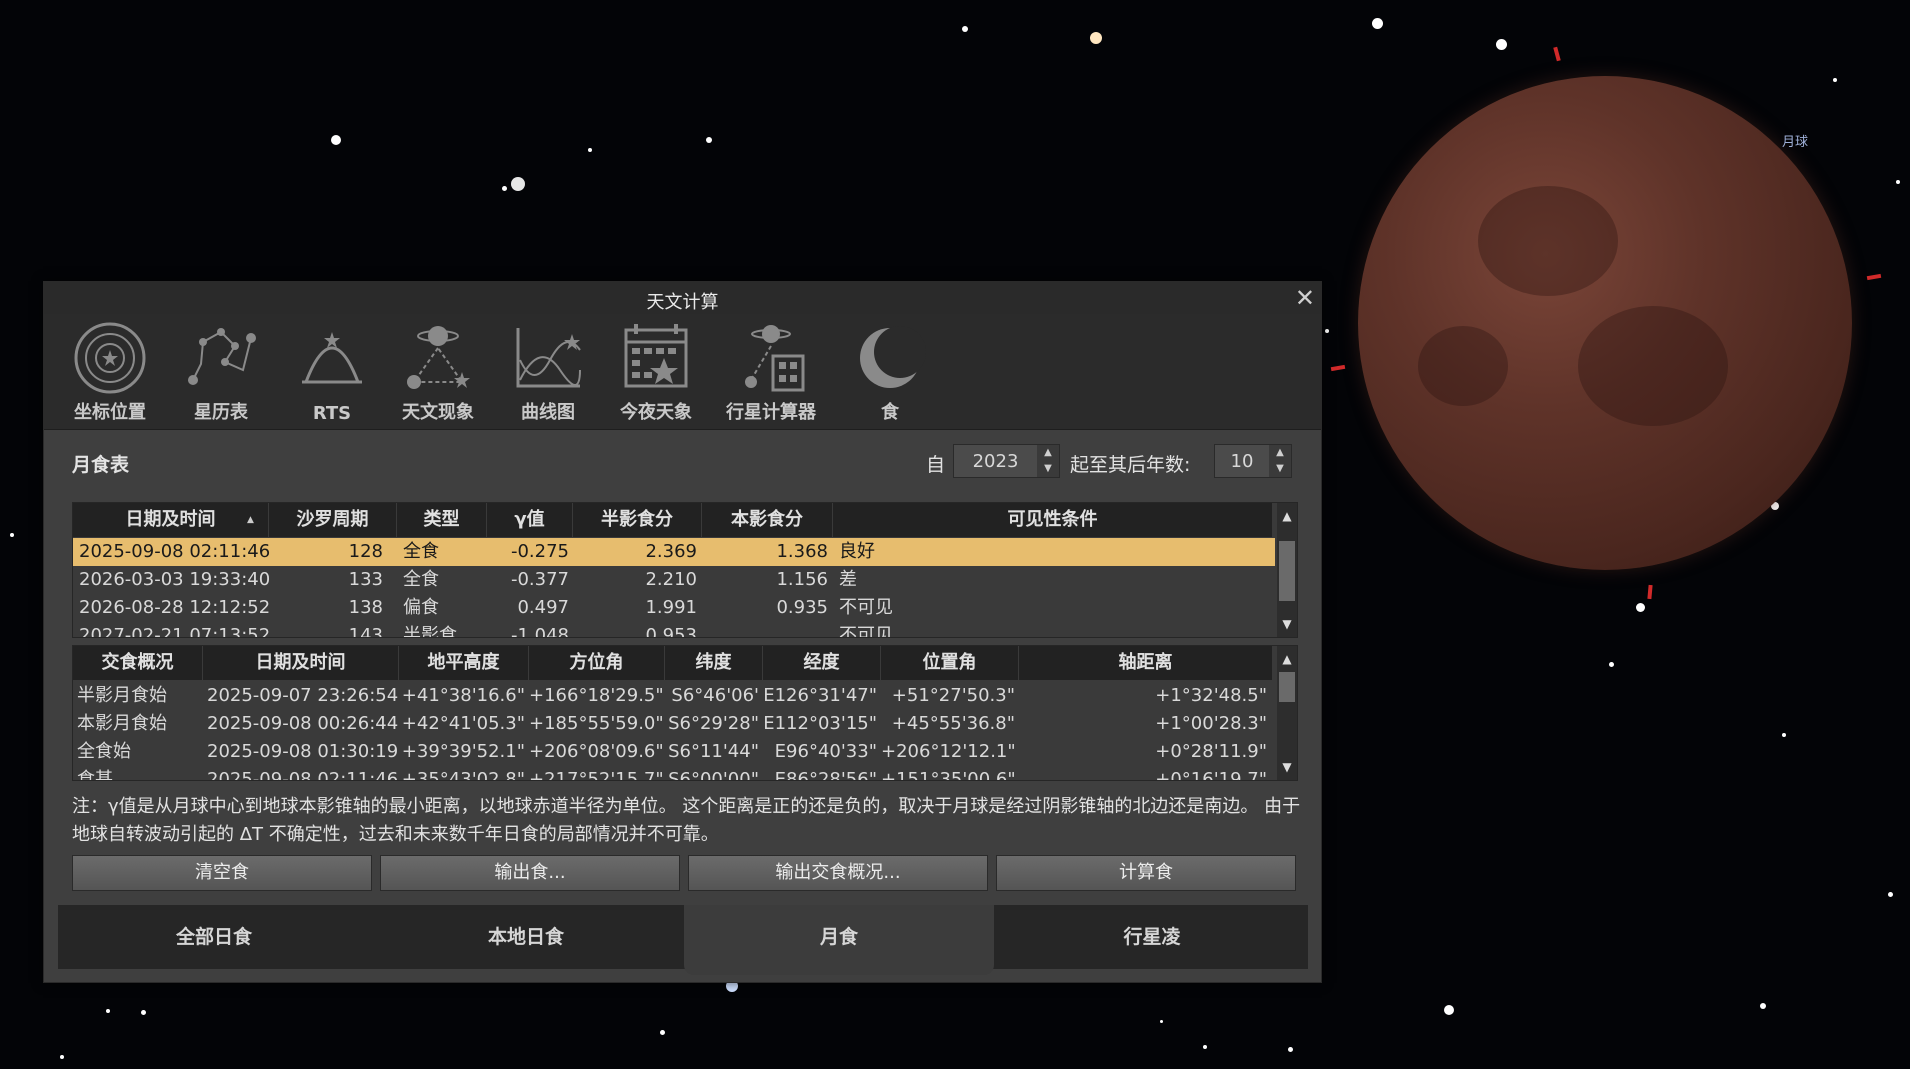  What do you see at coordinates (597, 663) in the screenshot?
I see `column-header: 方位角` at bounding box center [597, 663].